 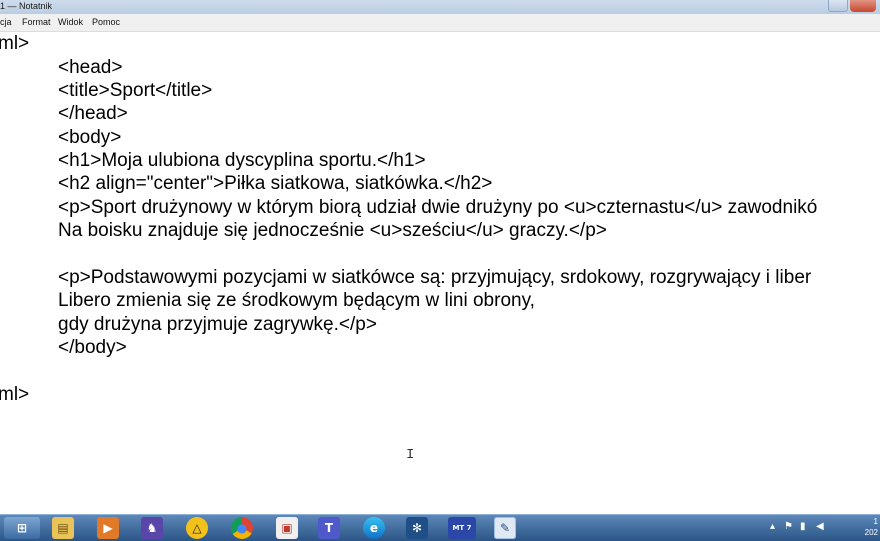 What do you see at coordinates (90, 137) in the screenshot?
I see `editor-line-5: <body>` at bounding box center [90, 137].